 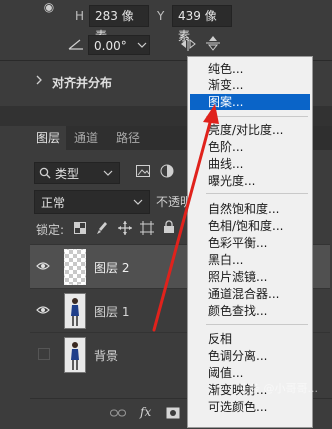 What do you see at coordinates (169, 227) in the screenshot?
I see `lock-all-icon` at bounding box center [169, 227].